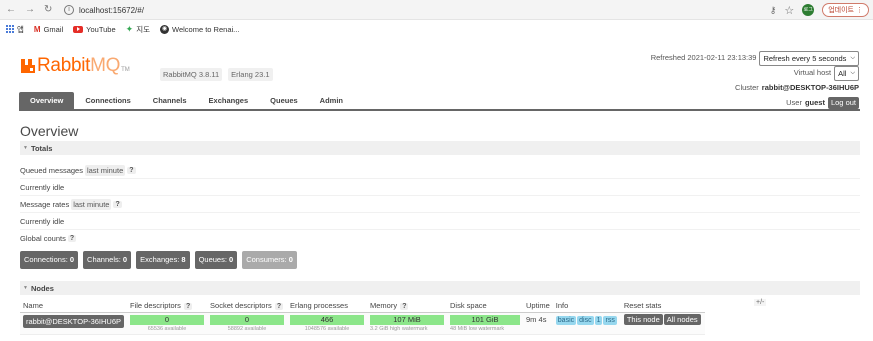 Image resolution: width=873 pixels, height=341 pixels. I want to click on reload-icon: ↻, so click(48, 10).